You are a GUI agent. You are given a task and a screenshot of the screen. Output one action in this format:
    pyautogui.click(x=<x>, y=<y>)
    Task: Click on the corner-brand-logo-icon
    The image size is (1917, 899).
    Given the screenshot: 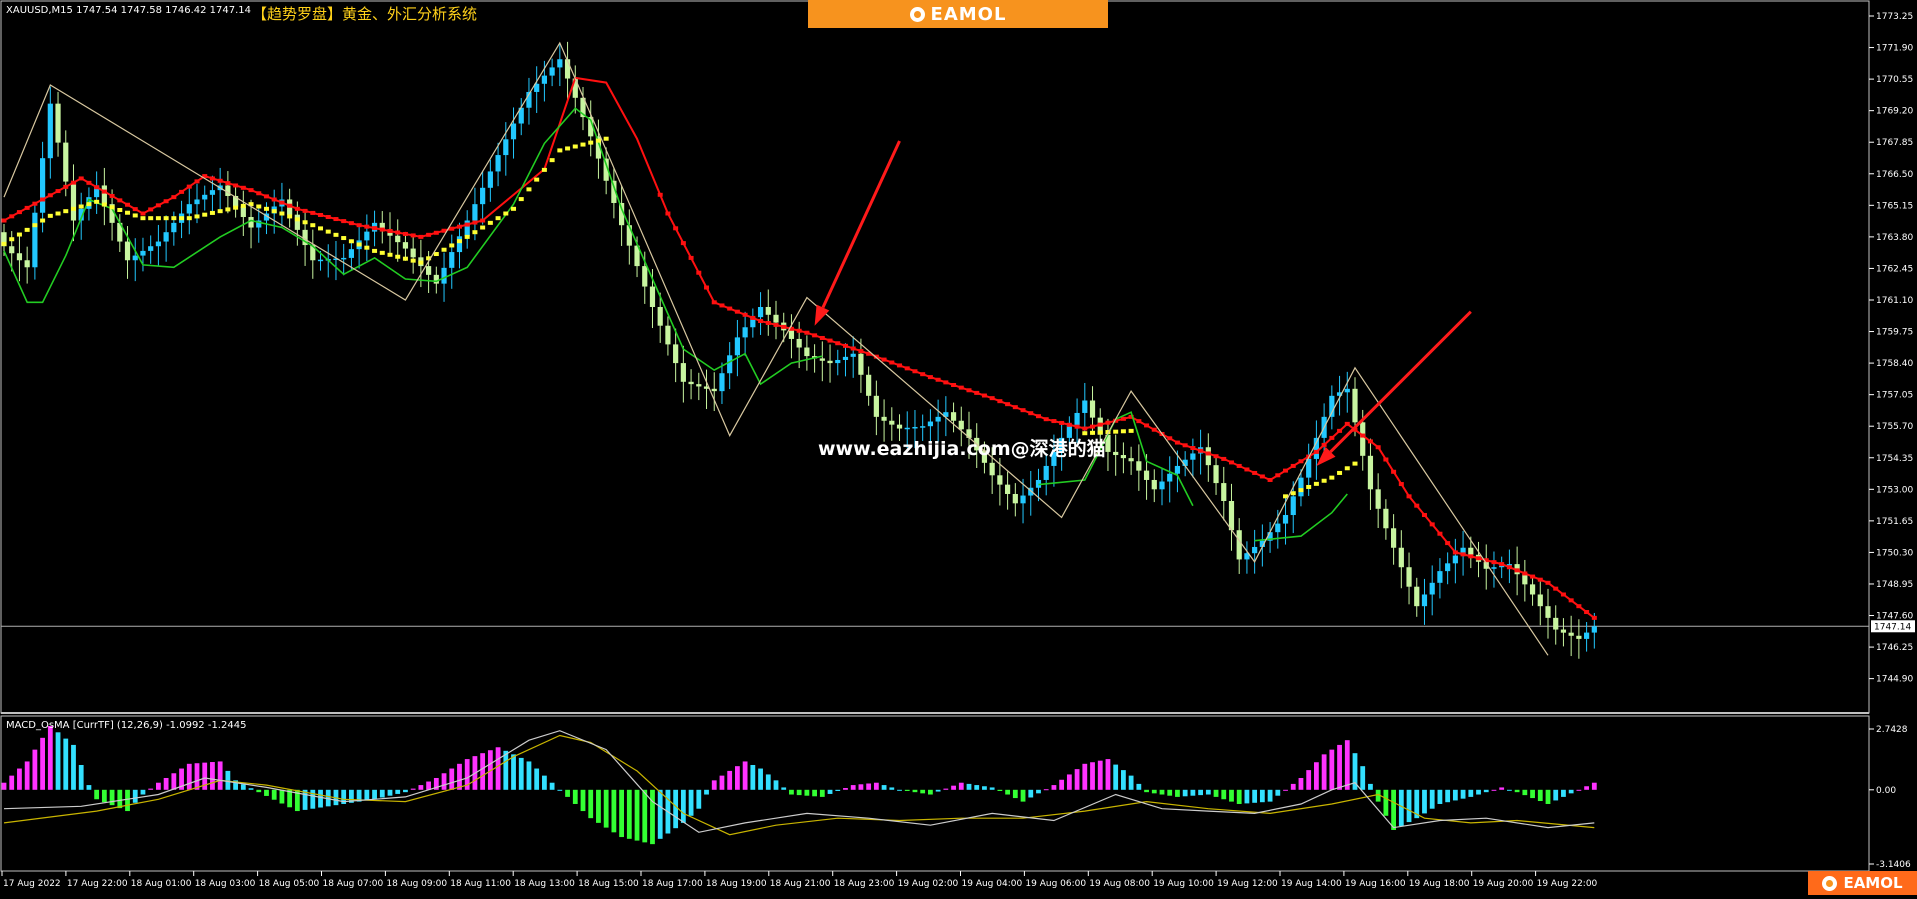 What is the action you would take?
    pyautogui.click(x=1830, y=883)
    